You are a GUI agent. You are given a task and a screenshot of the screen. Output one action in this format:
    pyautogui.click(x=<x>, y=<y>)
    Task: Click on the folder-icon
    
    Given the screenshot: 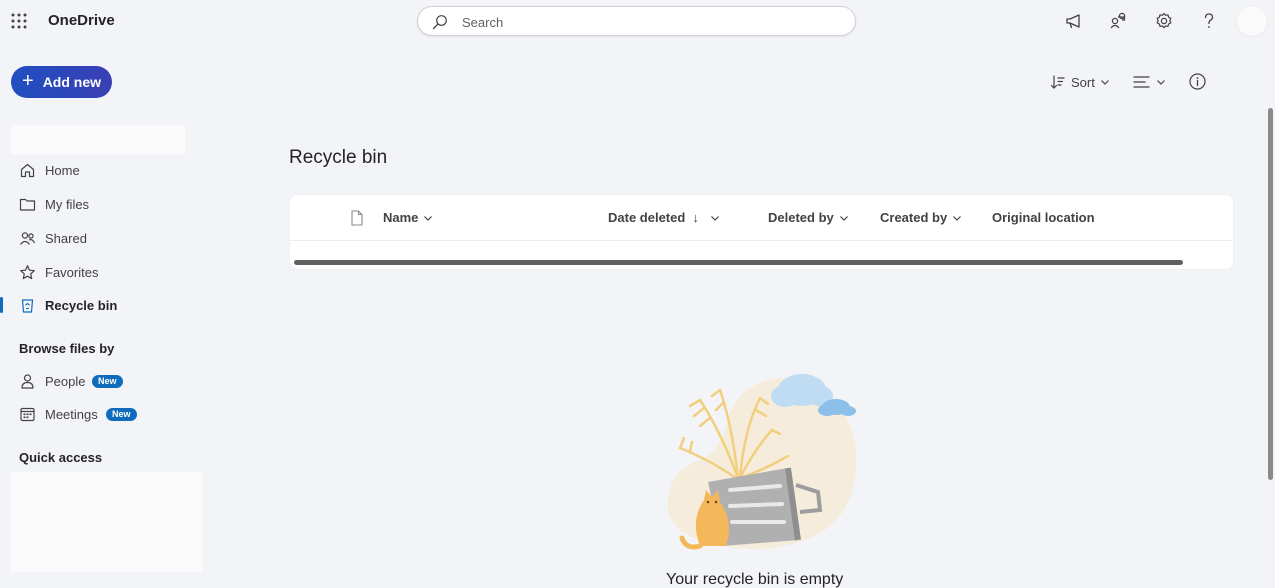 What is the action you would take?
    pyautogui.click(x=27, y=204)
    